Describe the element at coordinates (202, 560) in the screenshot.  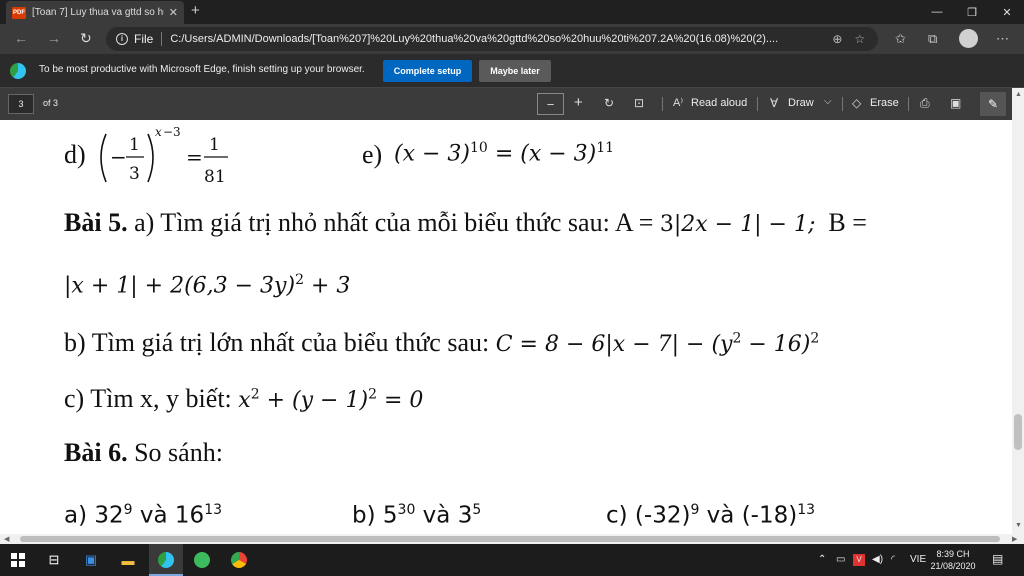
I see `app-taskbar-icon` at that location.